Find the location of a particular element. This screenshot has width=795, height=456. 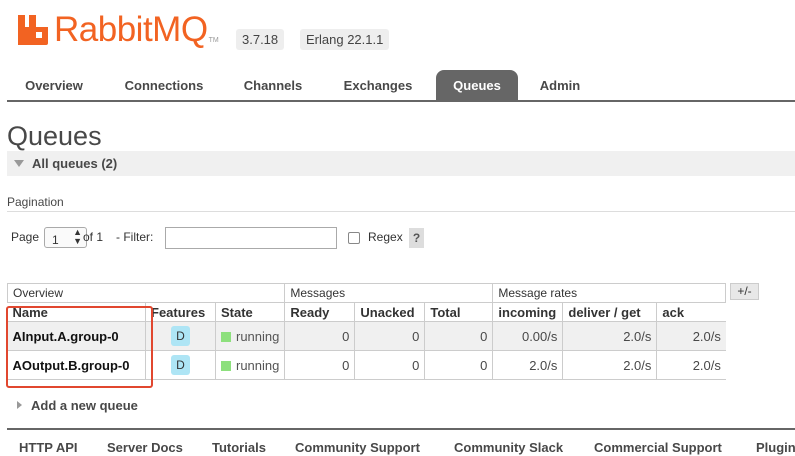

col-deliver-get: deliver / get is located at coordinates (609, 312).